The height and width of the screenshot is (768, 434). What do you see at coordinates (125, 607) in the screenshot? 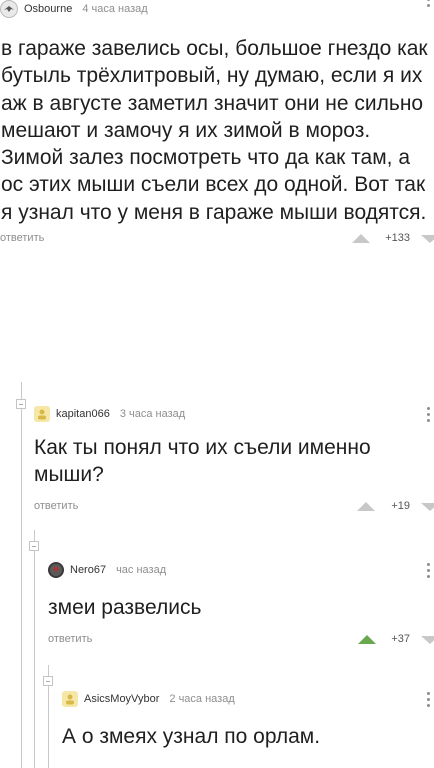
I see `comment-text: змеи развелись` at bounding box center [125, 607].